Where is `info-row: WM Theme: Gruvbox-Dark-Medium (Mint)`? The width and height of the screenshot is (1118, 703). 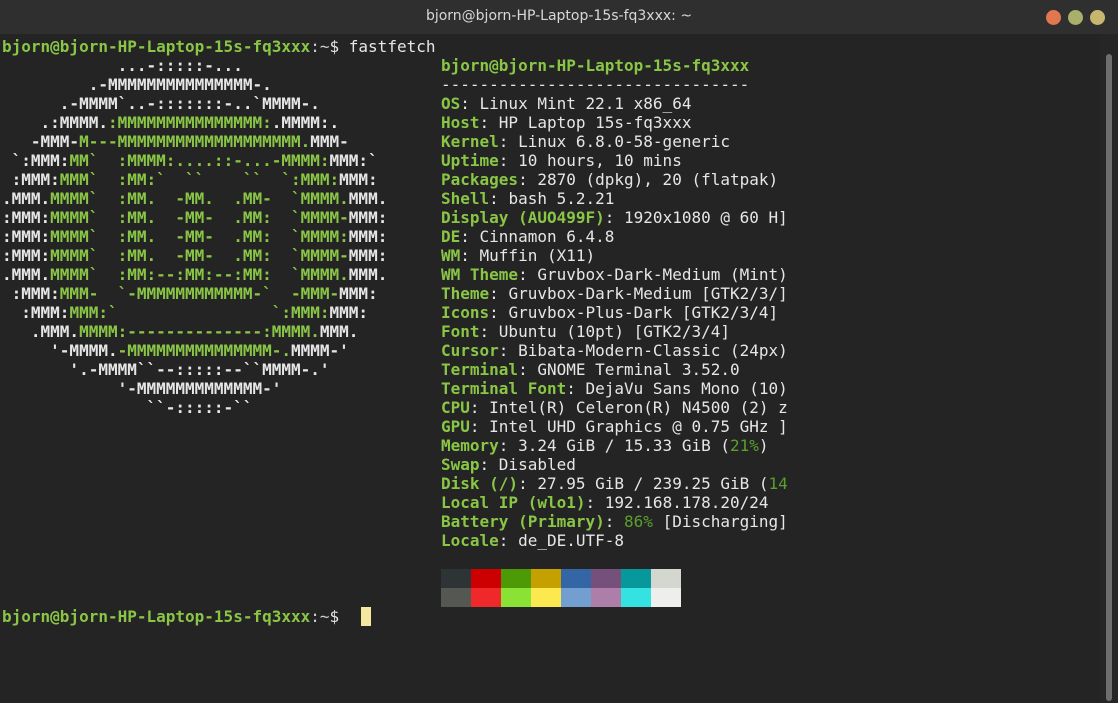
info-row: WM Theme: Gruvbox-Dark-Medium (Mint) is located at coordinates (614, 274).